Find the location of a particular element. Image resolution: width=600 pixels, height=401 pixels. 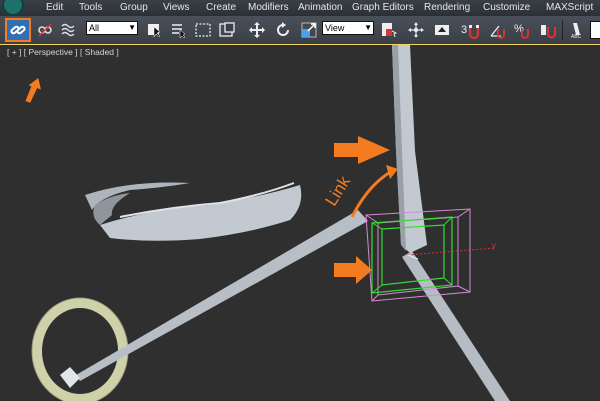

snap-dimension-label: 3 is located at coordinates (464, 30).